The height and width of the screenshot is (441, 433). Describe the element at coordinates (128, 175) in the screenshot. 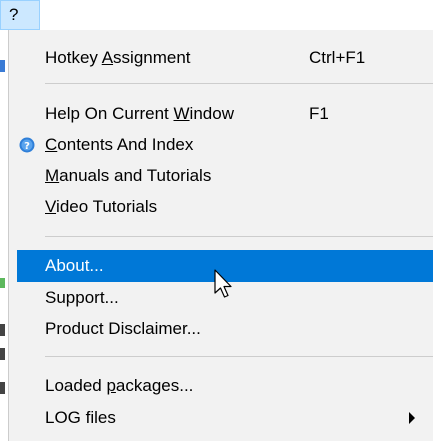

I see `menu-item-label: Manuals and Tutorials` at that location.